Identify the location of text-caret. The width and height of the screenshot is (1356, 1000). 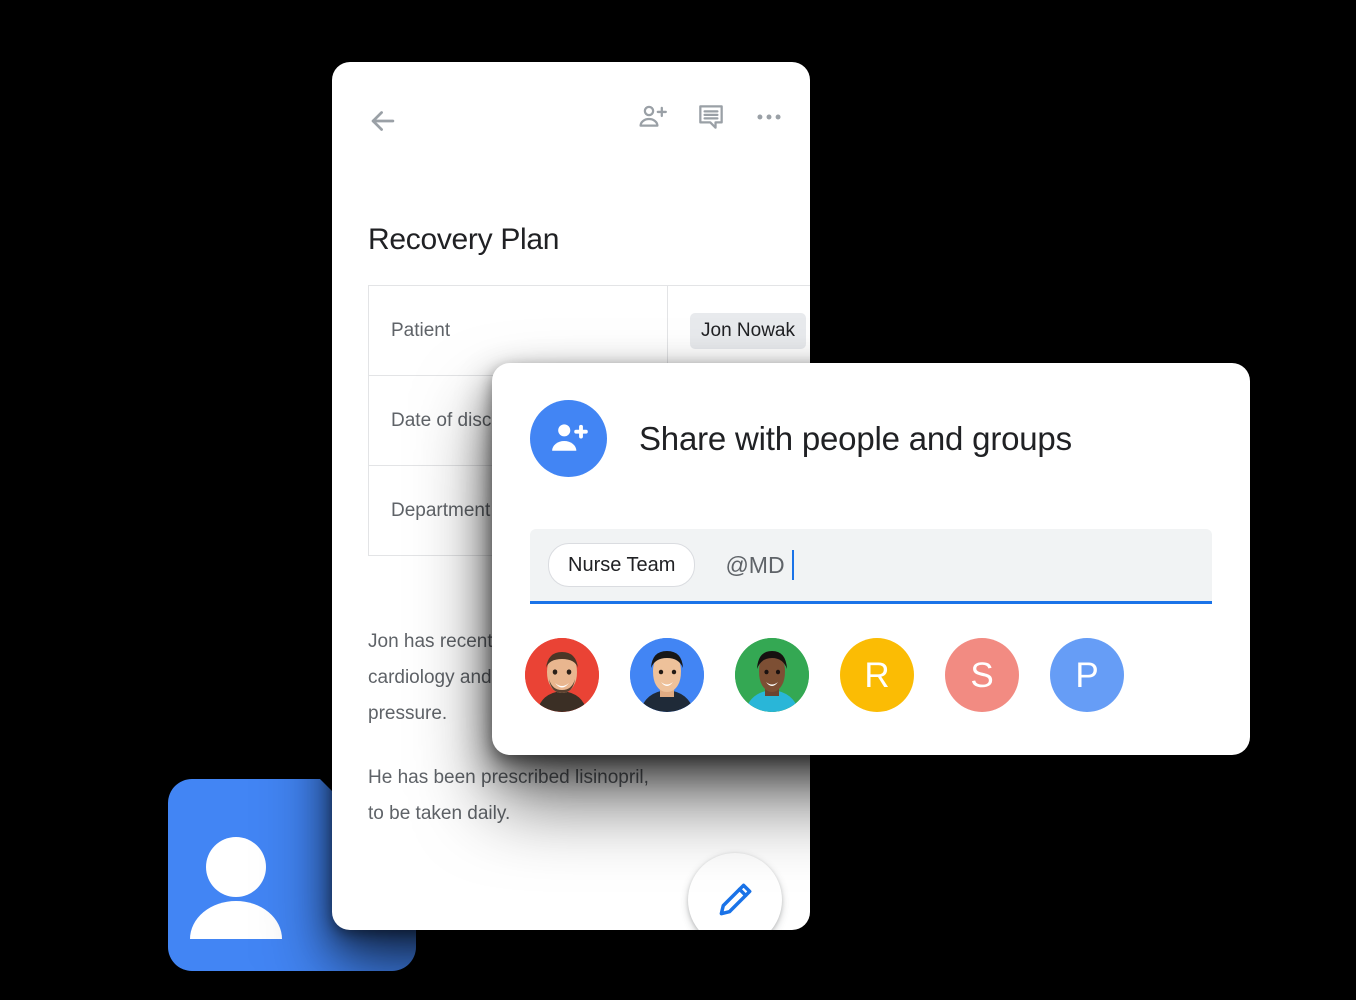
(792, 565).